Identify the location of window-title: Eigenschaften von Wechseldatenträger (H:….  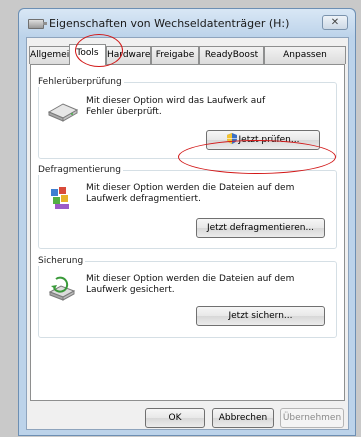
(169, 23).